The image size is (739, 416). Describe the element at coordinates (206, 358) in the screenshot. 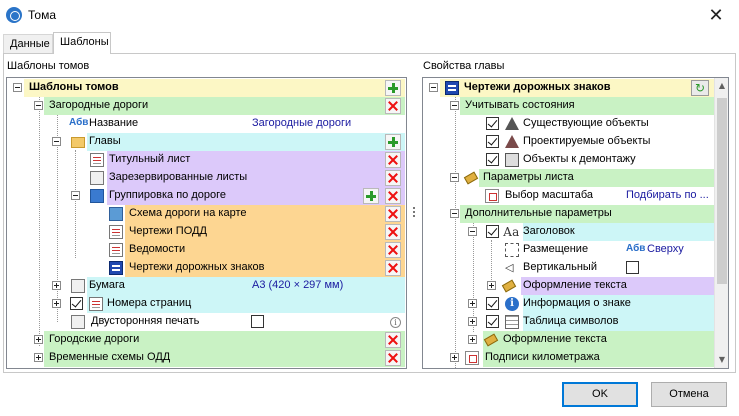

I see `tree-row-temp-schemes: Временные схемы ОДД` at that location.